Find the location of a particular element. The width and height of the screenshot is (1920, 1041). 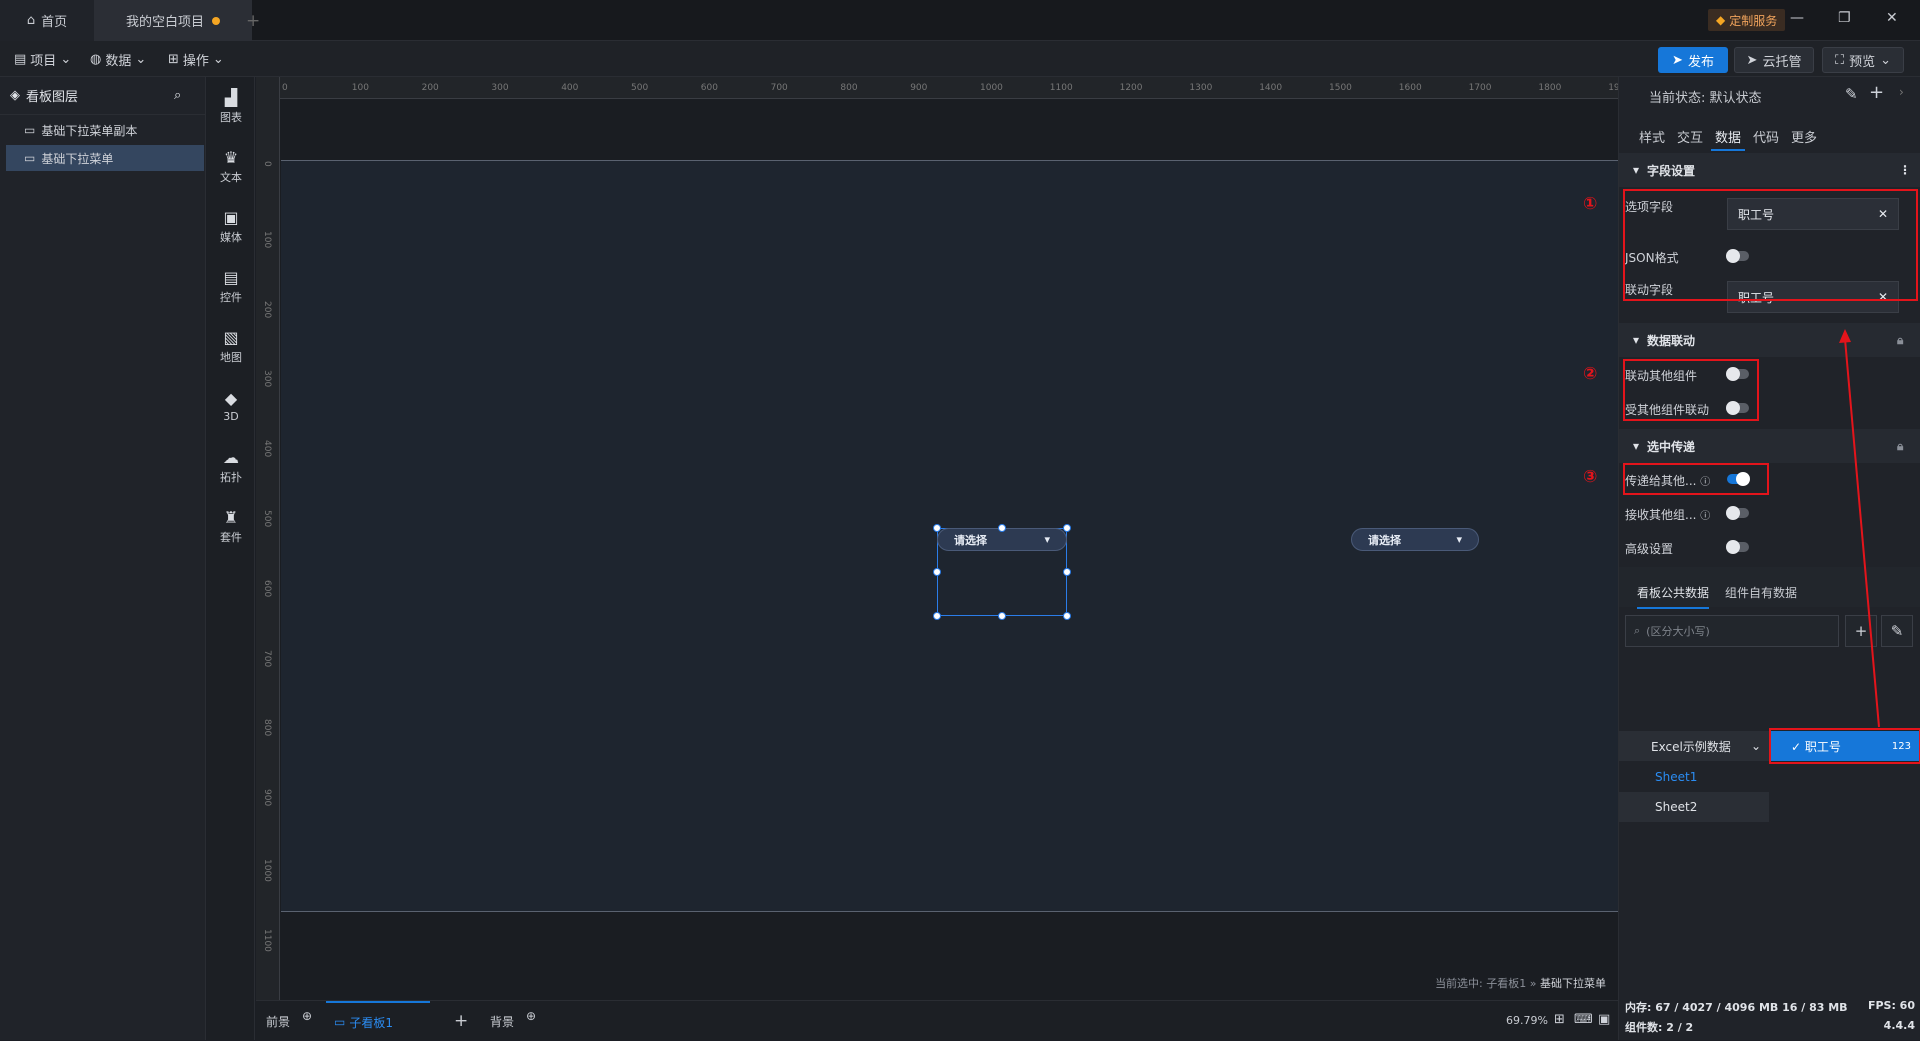

advanced-settings-toggle is located at coordinates (1737, 547).